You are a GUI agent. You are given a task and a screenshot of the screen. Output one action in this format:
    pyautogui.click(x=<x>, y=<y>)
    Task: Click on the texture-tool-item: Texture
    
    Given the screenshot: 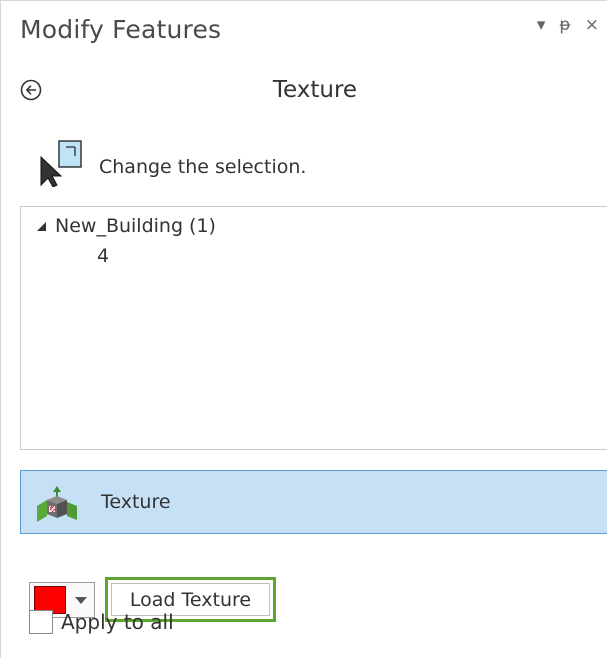 What is the action you would take?
    pyautogui.click(x=313, y=502)
    